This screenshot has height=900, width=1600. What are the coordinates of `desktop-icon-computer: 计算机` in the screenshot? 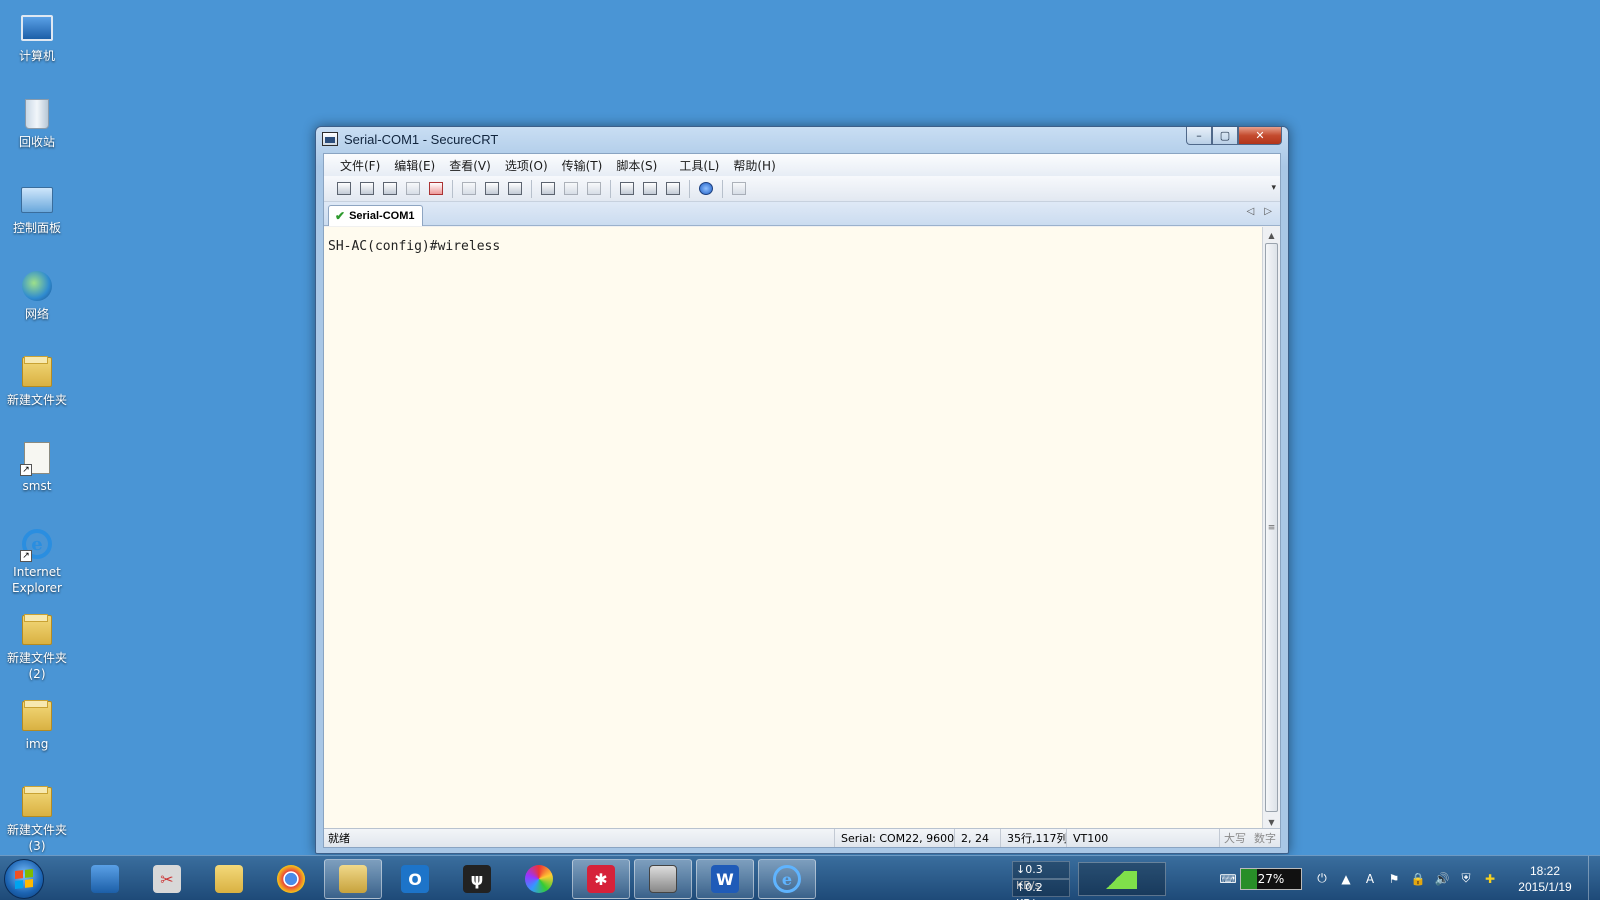 It's located at (37, 44).